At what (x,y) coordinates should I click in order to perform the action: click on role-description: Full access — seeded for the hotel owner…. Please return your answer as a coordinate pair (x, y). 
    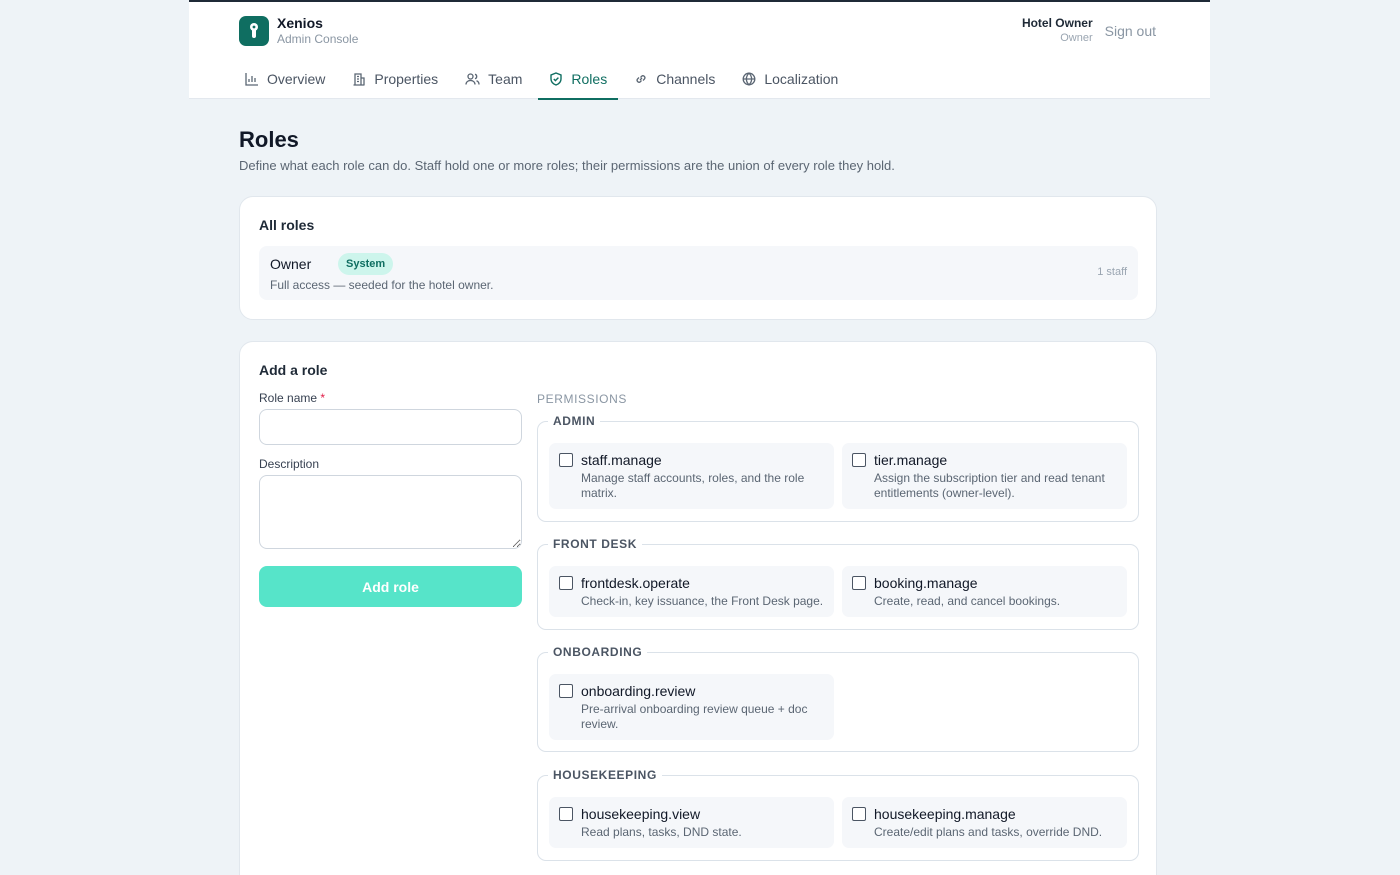
    Looking at the image, I should click on (382, 285).